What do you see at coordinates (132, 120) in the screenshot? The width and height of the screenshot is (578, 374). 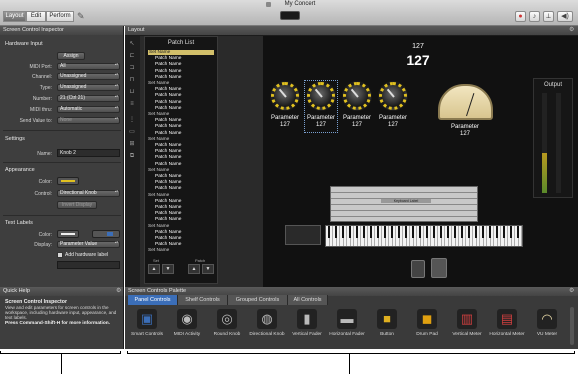 I see `distribute-vertical-icon: ⋮` at bounding box center [132, 120].